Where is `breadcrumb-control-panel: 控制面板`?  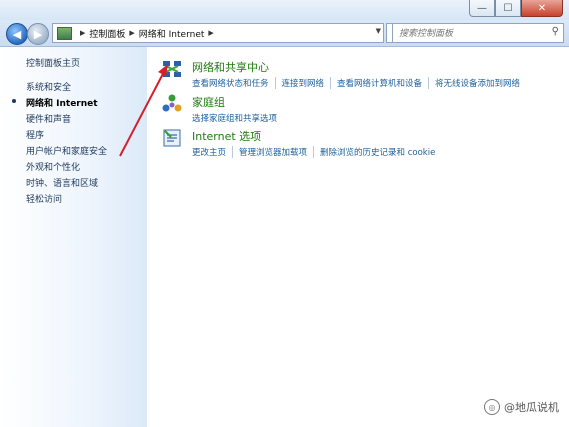 breadcrumb-control-panel: 控制面板 is located at coordinates (107, 33).